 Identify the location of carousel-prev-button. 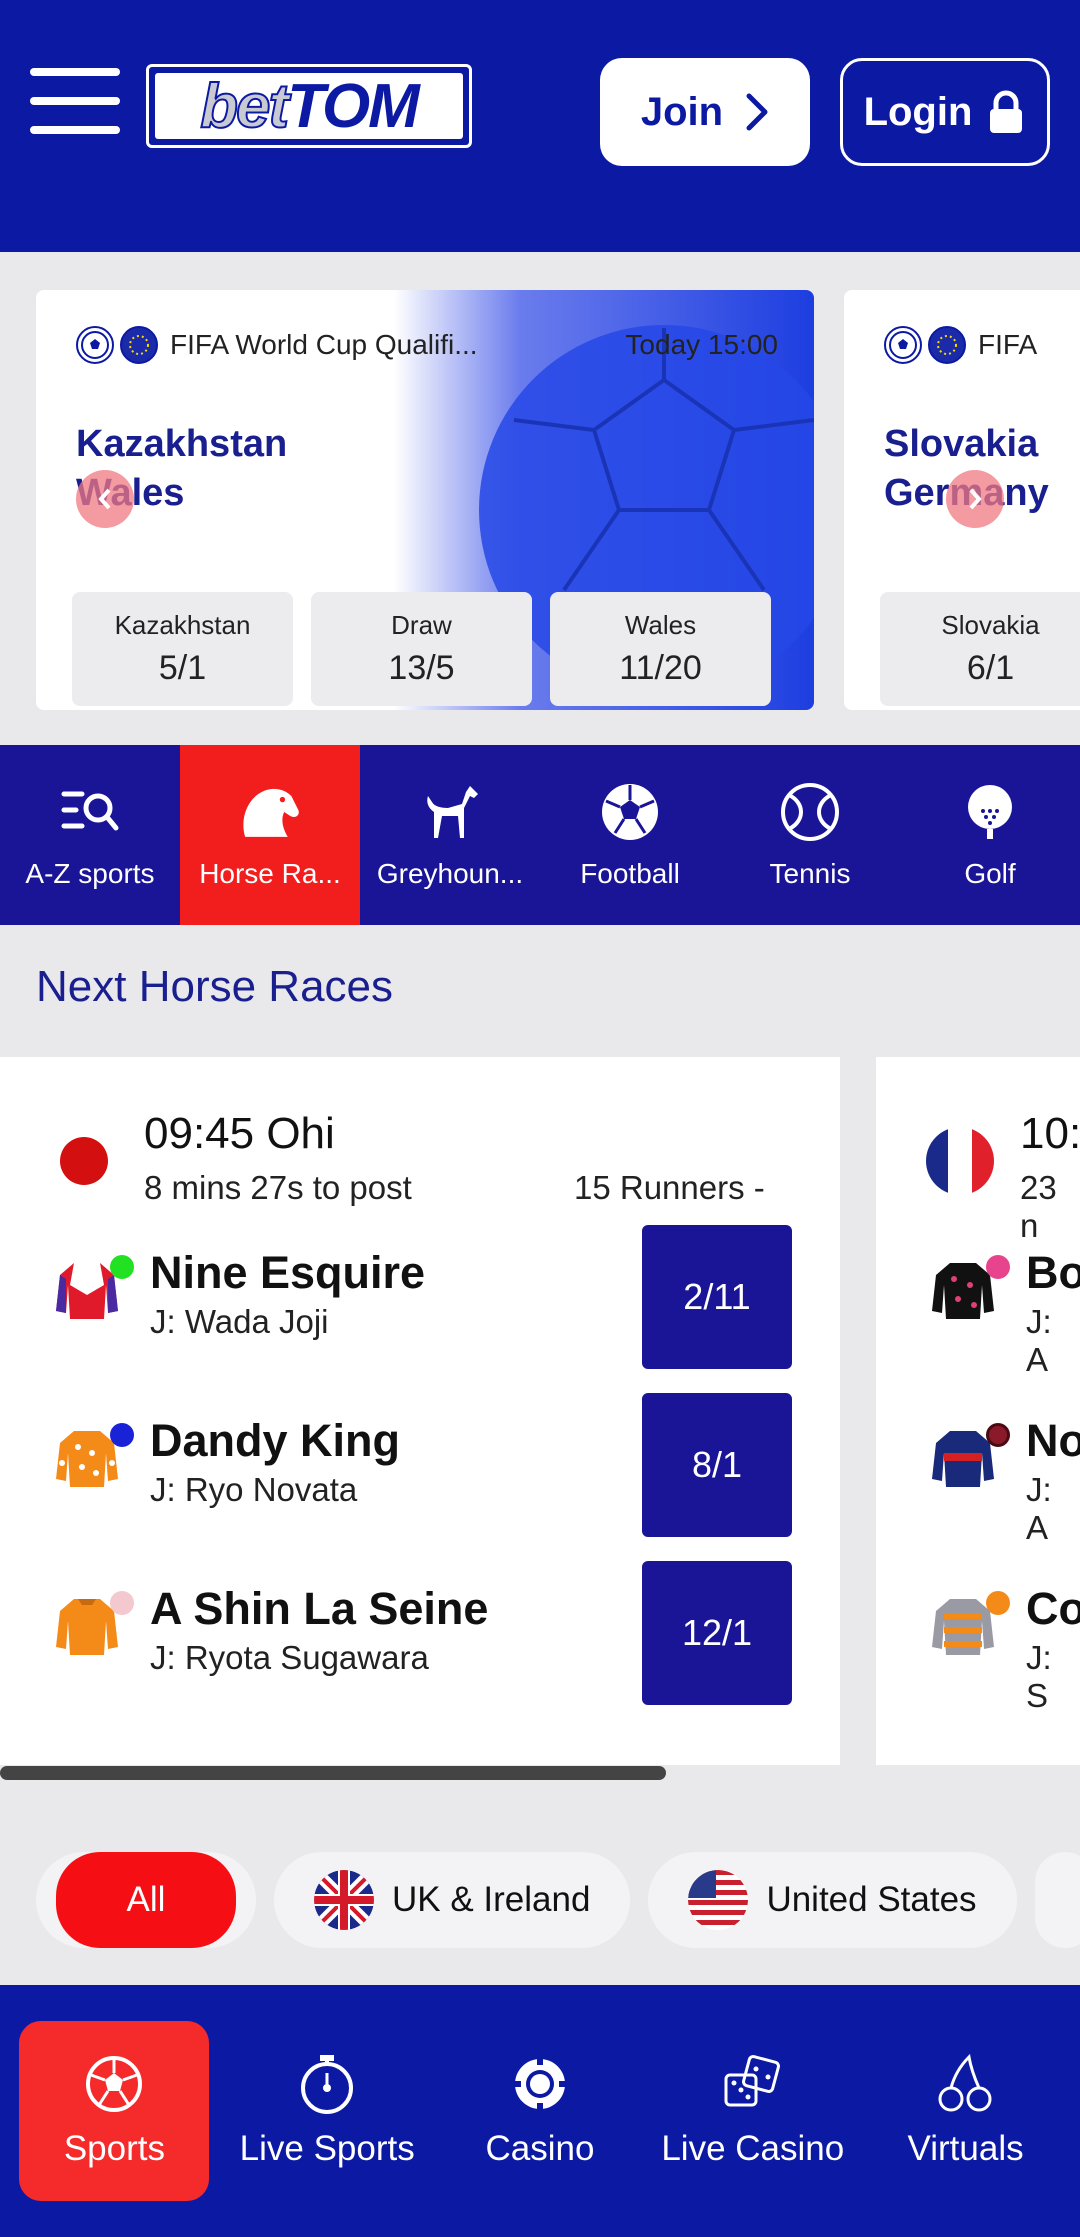
(105, 499).